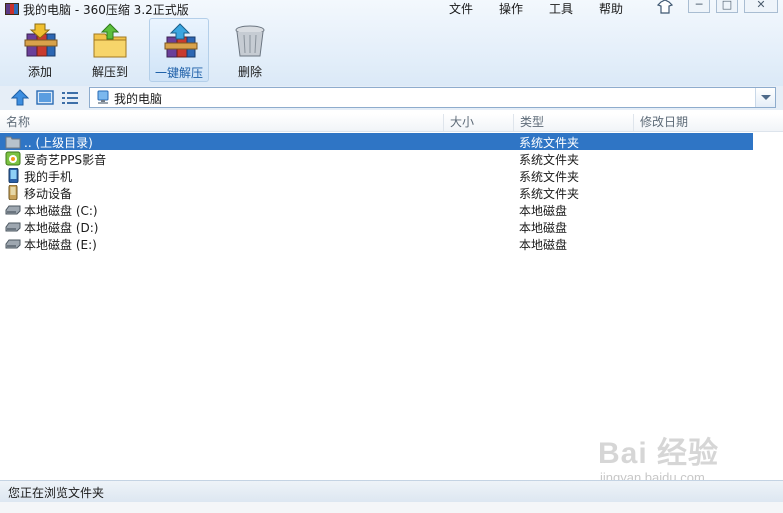  I want to click on add-button: 添加, so click(40, 50).